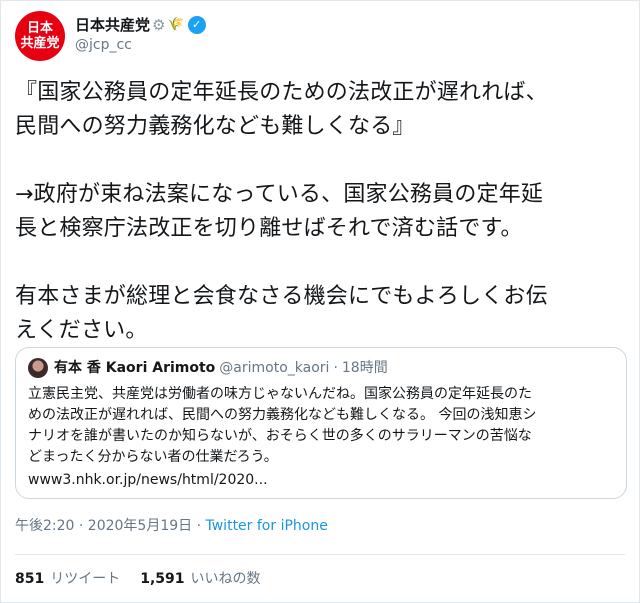 This screenshot has height=603, width=640. I want to click on quoted-handle: @arimoto_kaori, so click(274, 368).